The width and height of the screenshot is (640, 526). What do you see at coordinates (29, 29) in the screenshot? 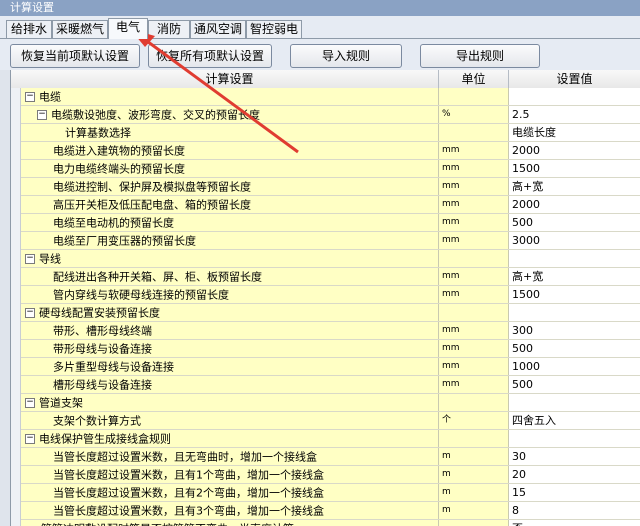
I see `tab-water: 给排水` at bounding box center [29, 29].